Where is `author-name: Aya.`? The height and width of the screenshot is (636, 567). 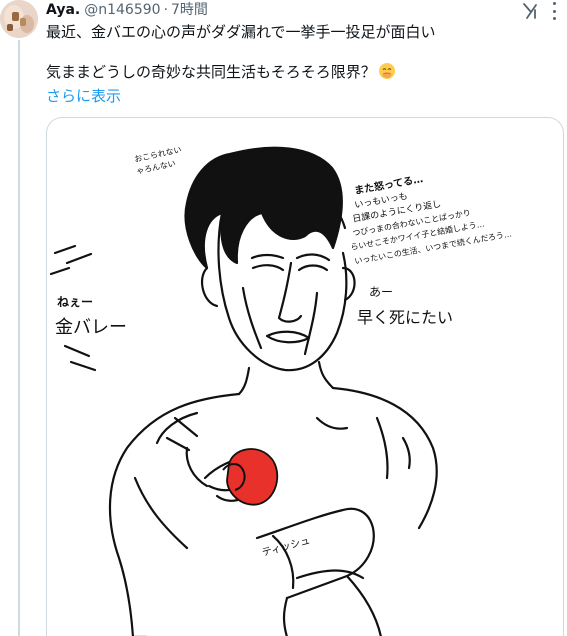 author-name: Aya. is located at coordinates (63, 10).